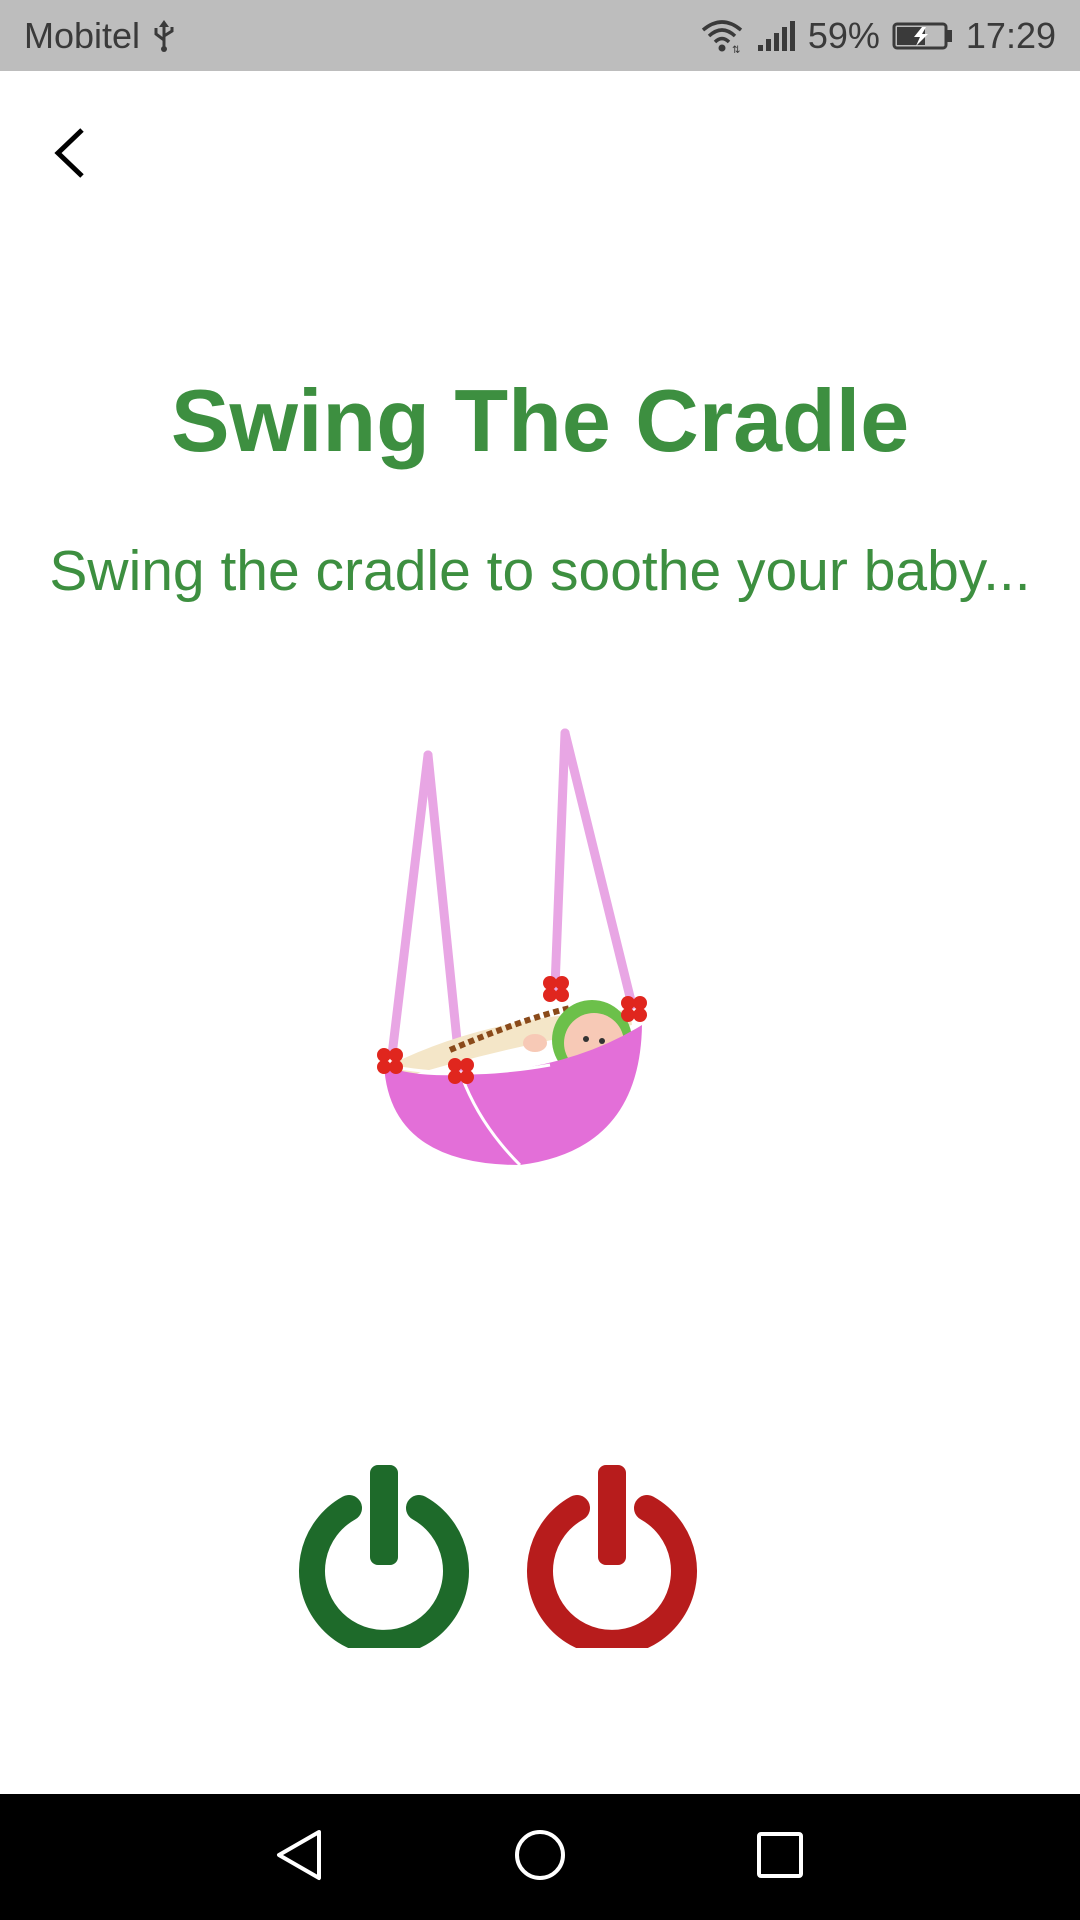 Image resolution: width=1080 pixels, height=1920 pixels. Describe the element at coordinates (722, 36) in the screenshot. I see `wifi-icon: ⇅` at that location.